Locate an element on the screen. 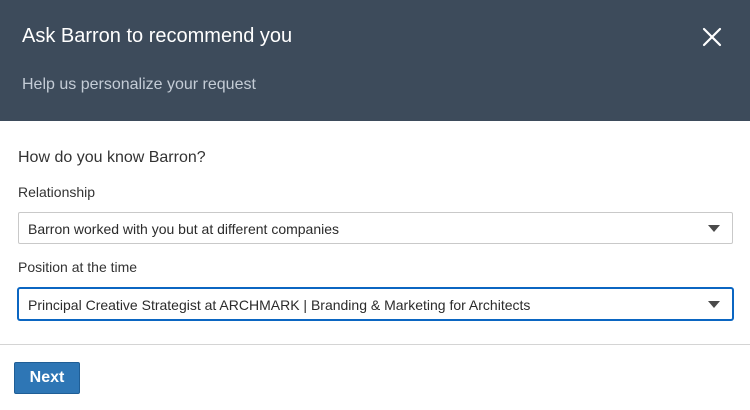 This screenshot has height=410, width=750. position-label: Position at the time is located at coordinates (78, 267).